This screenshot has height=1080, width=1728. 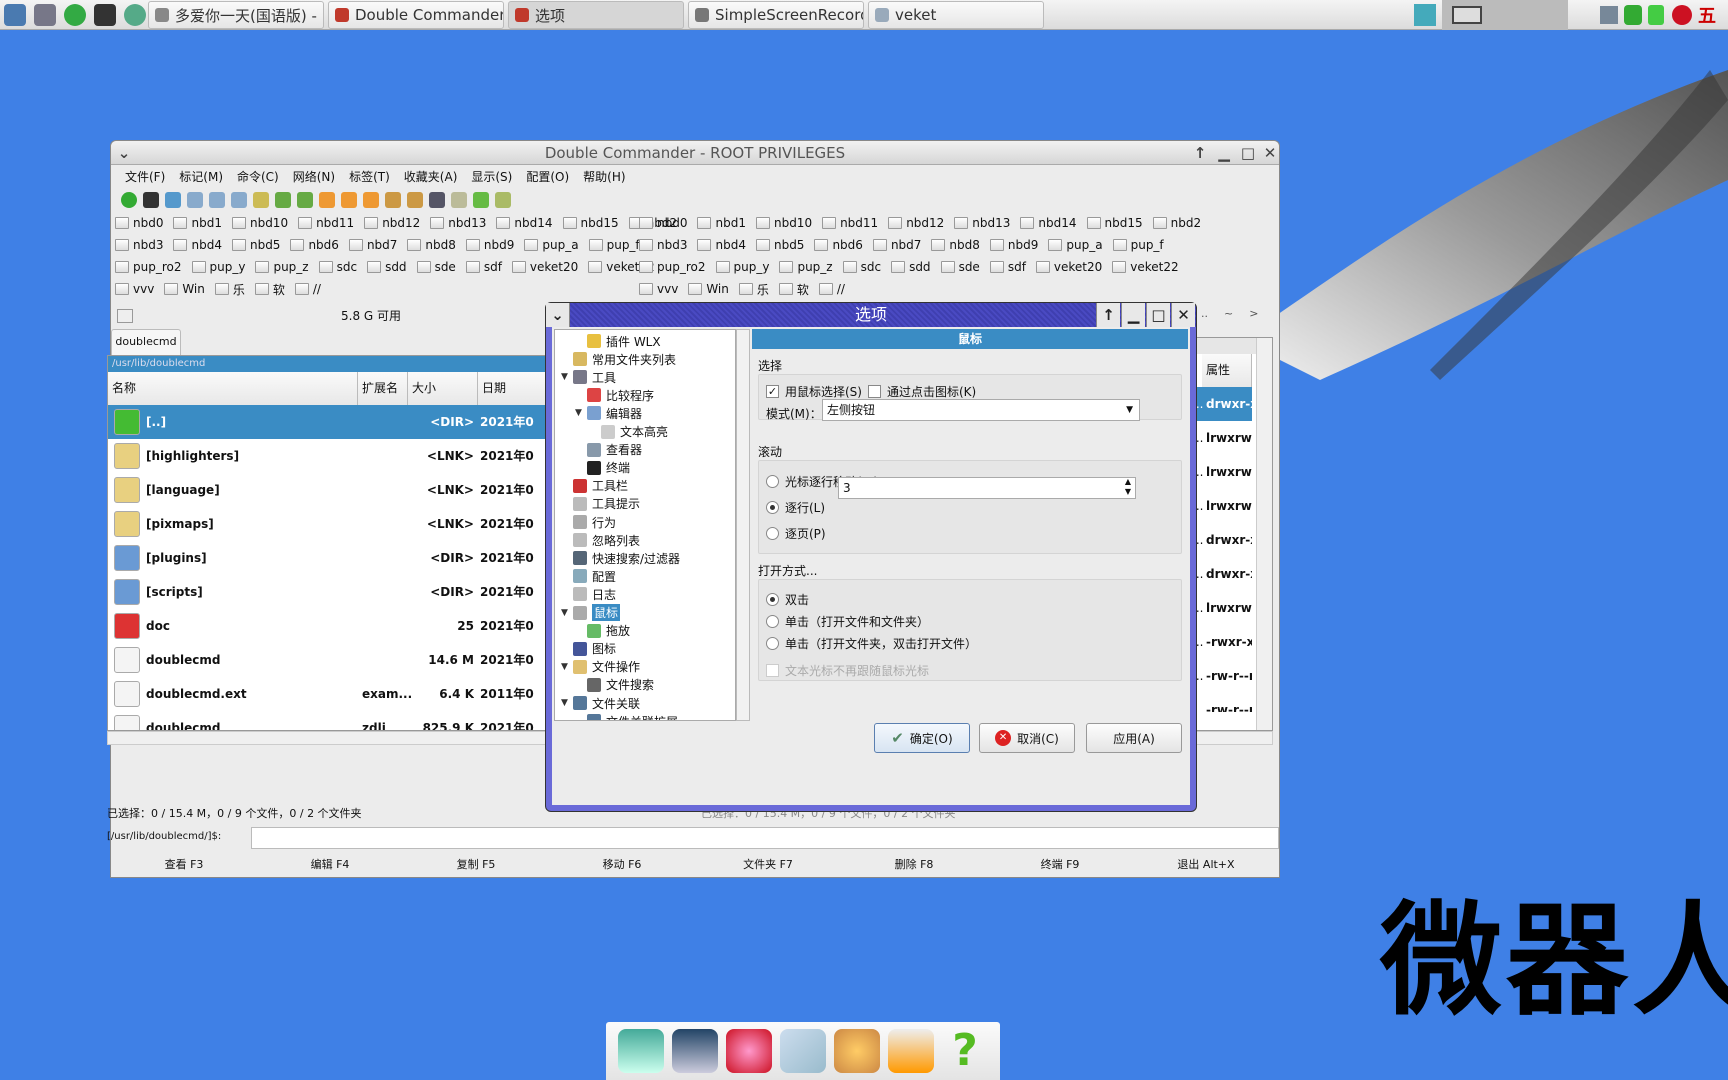 What do you see at coordinates (283, 200) in the screenshot?
I see `copy-left-icon` at bounding box center [283, 200].